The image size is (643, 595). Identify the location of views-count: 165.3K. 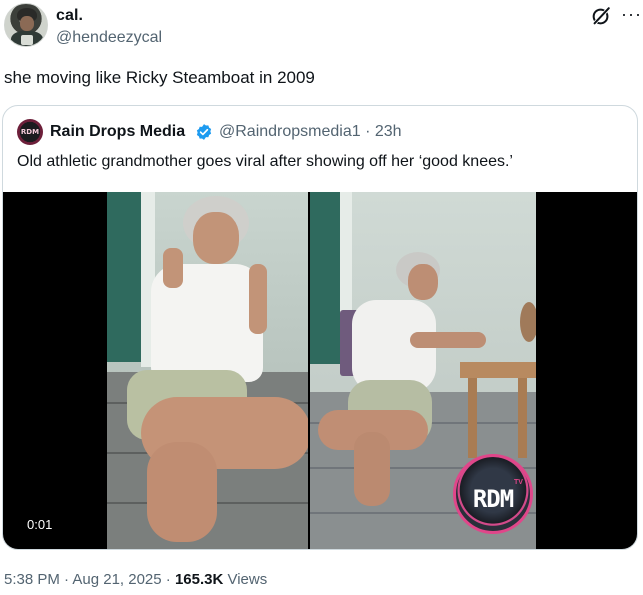
(199, 579).